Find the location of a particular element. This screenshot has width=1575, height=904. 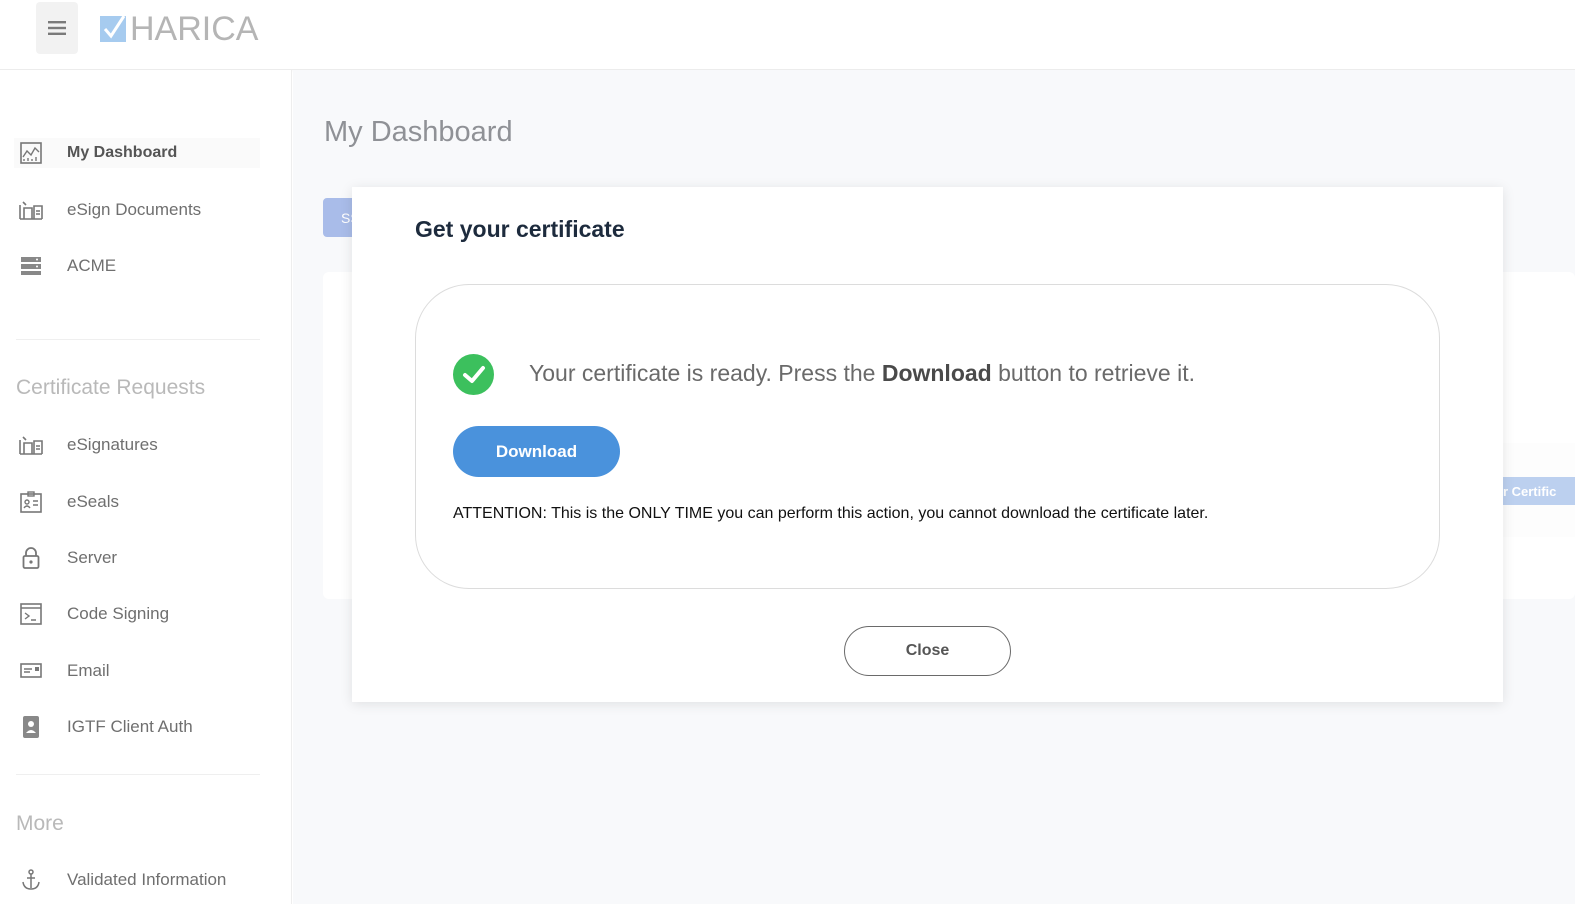

sidebar-item-label: Server is located at coordinates (92, 557).